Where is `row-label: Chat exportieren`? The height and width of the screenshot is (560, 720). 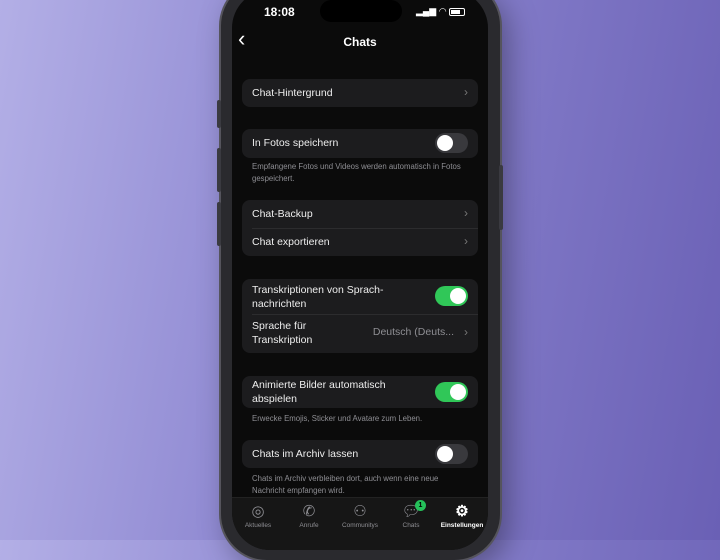 row-label: Chat exportieren is located at coordinates (291, 242).